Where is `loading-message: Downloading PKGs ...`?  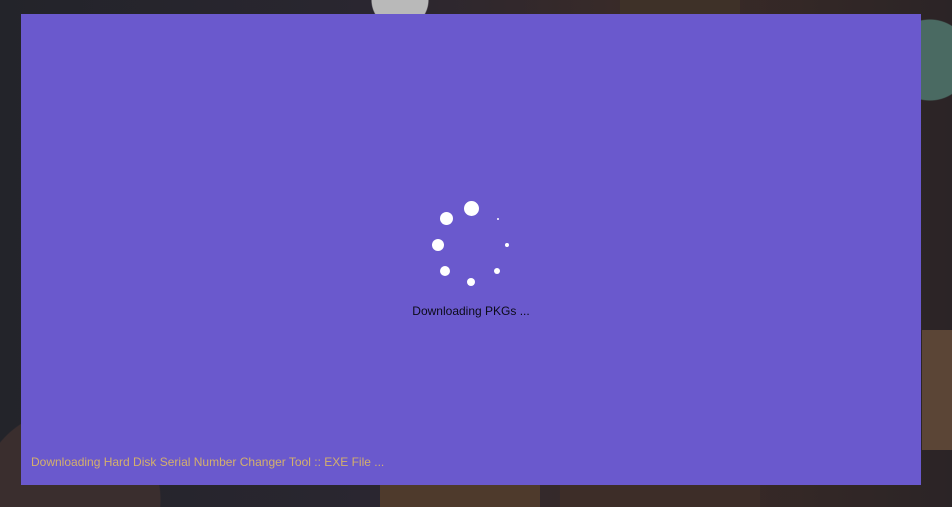 loading-message: Downloading PKGs ... is located at coordinates (471, 311).